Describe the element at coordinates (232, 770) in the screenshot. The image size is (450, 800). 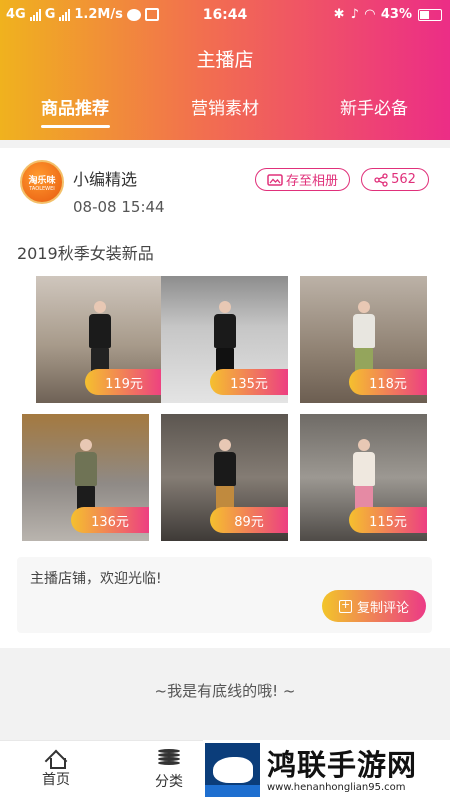
I see `watermark-logo-icon` at that location.